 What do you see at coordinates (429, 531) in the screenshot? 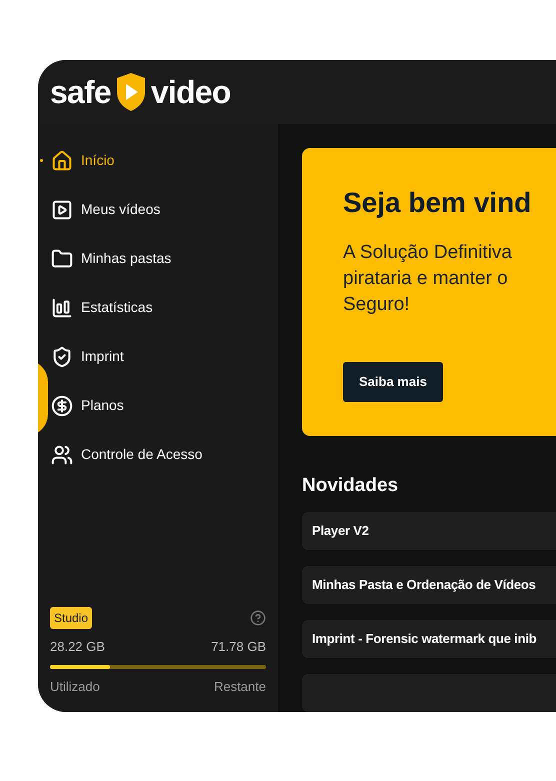
I see `news-item: Player V2` at bounding box center [429, 531].